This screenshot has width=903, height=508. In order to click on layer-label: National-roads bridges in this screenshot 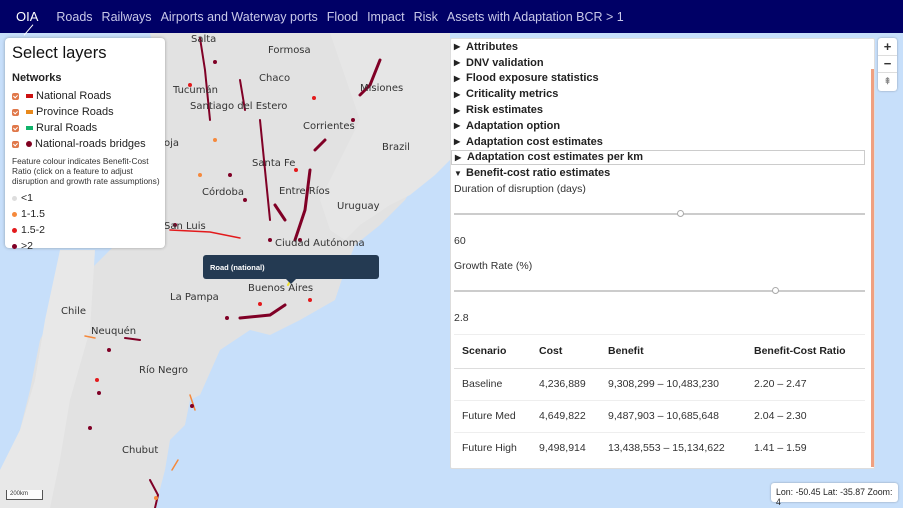, I will do `click(90, 144)`.